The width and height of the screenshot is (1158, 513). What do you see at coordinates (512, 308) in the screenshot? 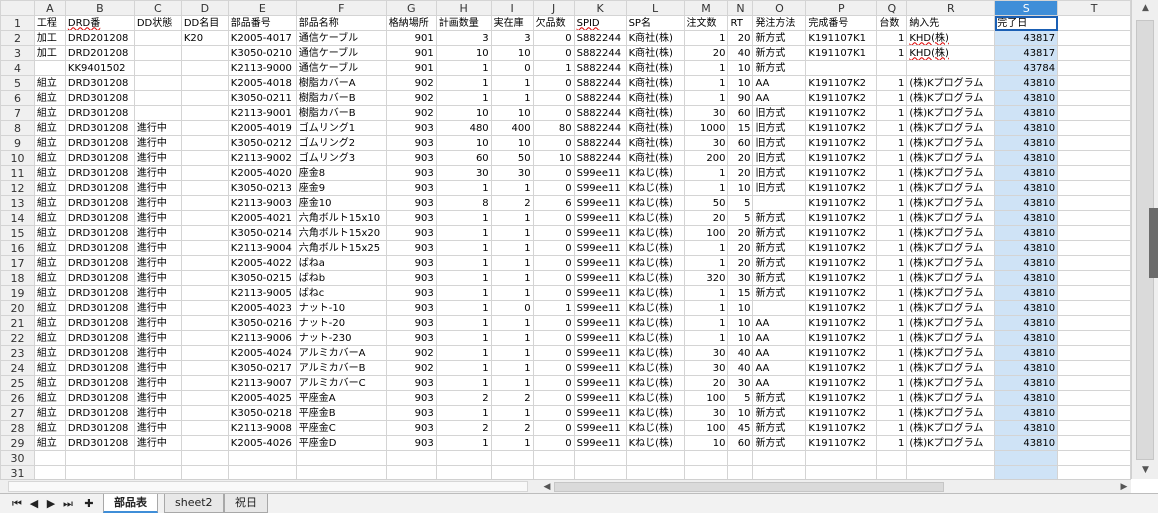
I see `cell-i20: 0` at bounding box center [512, 308].